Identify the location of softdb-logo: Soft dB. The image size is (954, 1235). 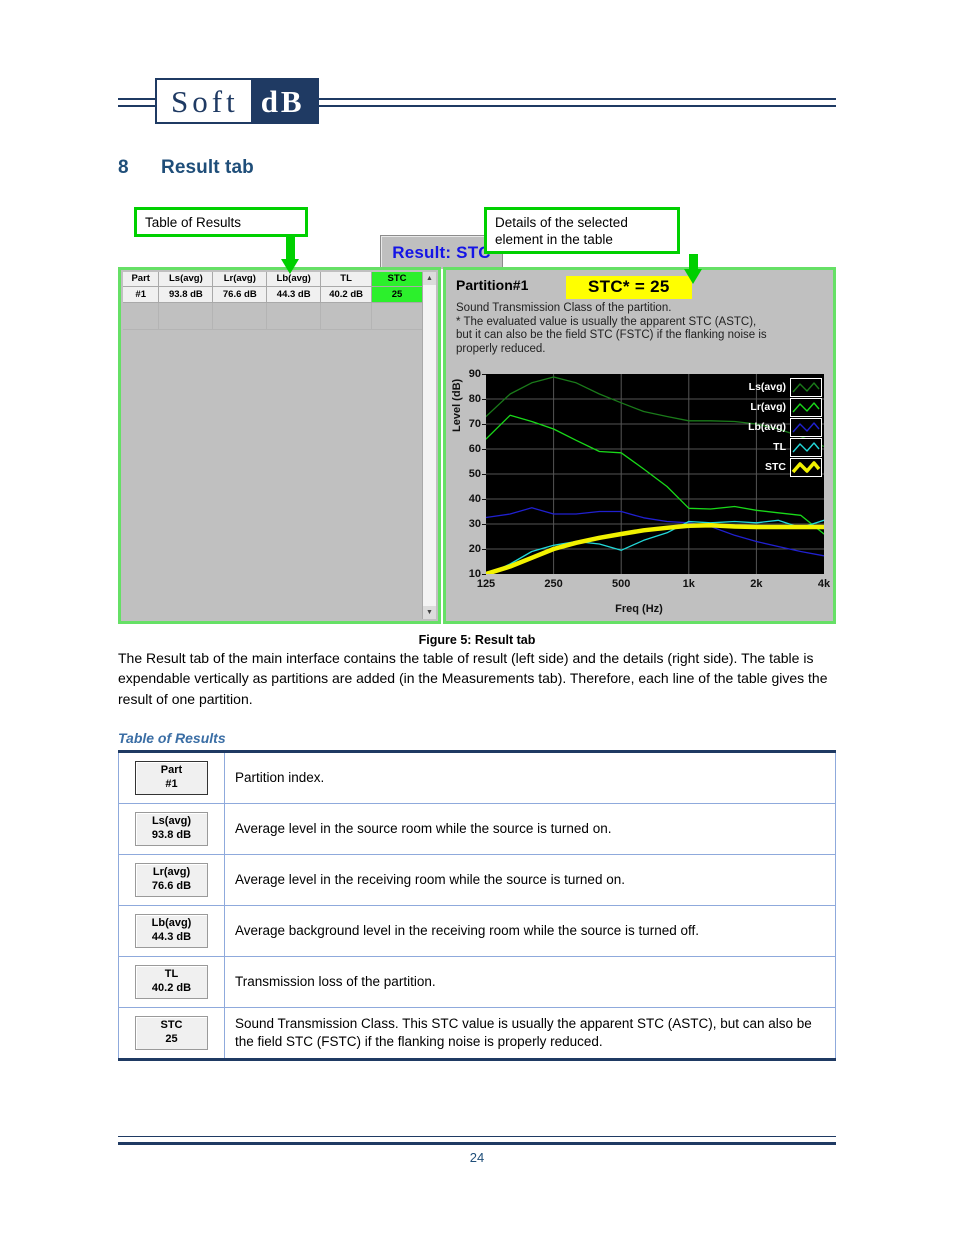
(237, 101).